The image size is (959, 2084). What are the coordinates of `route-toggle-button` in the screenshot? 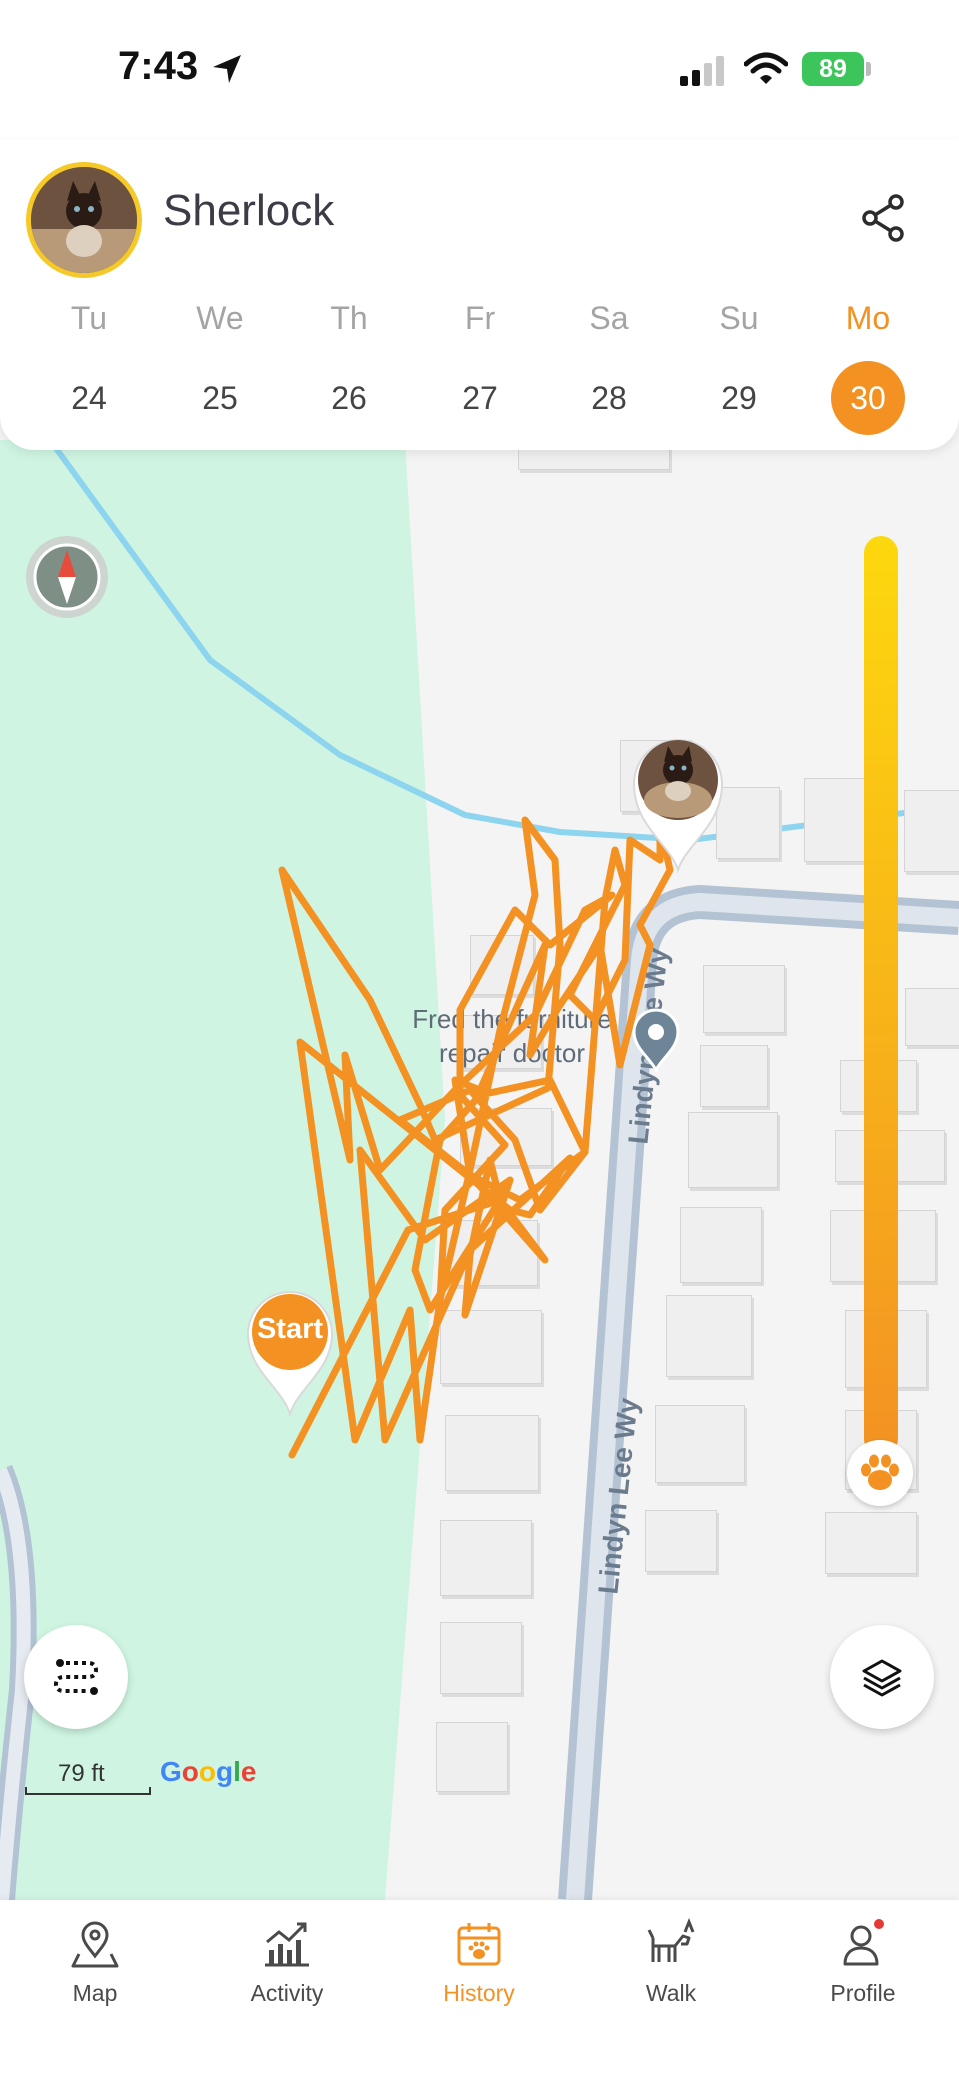 It's located at (76, 1677).